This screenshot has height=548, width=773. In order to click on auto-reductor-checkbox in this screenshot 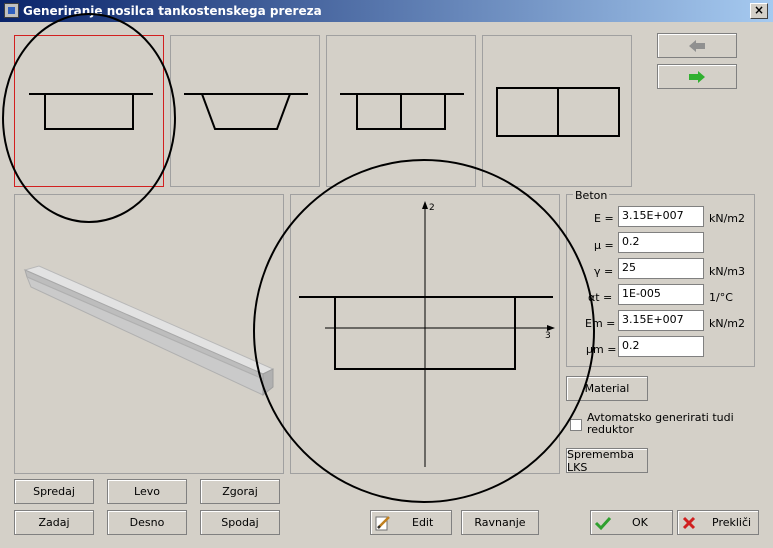, I will do `click(576, 425)`.